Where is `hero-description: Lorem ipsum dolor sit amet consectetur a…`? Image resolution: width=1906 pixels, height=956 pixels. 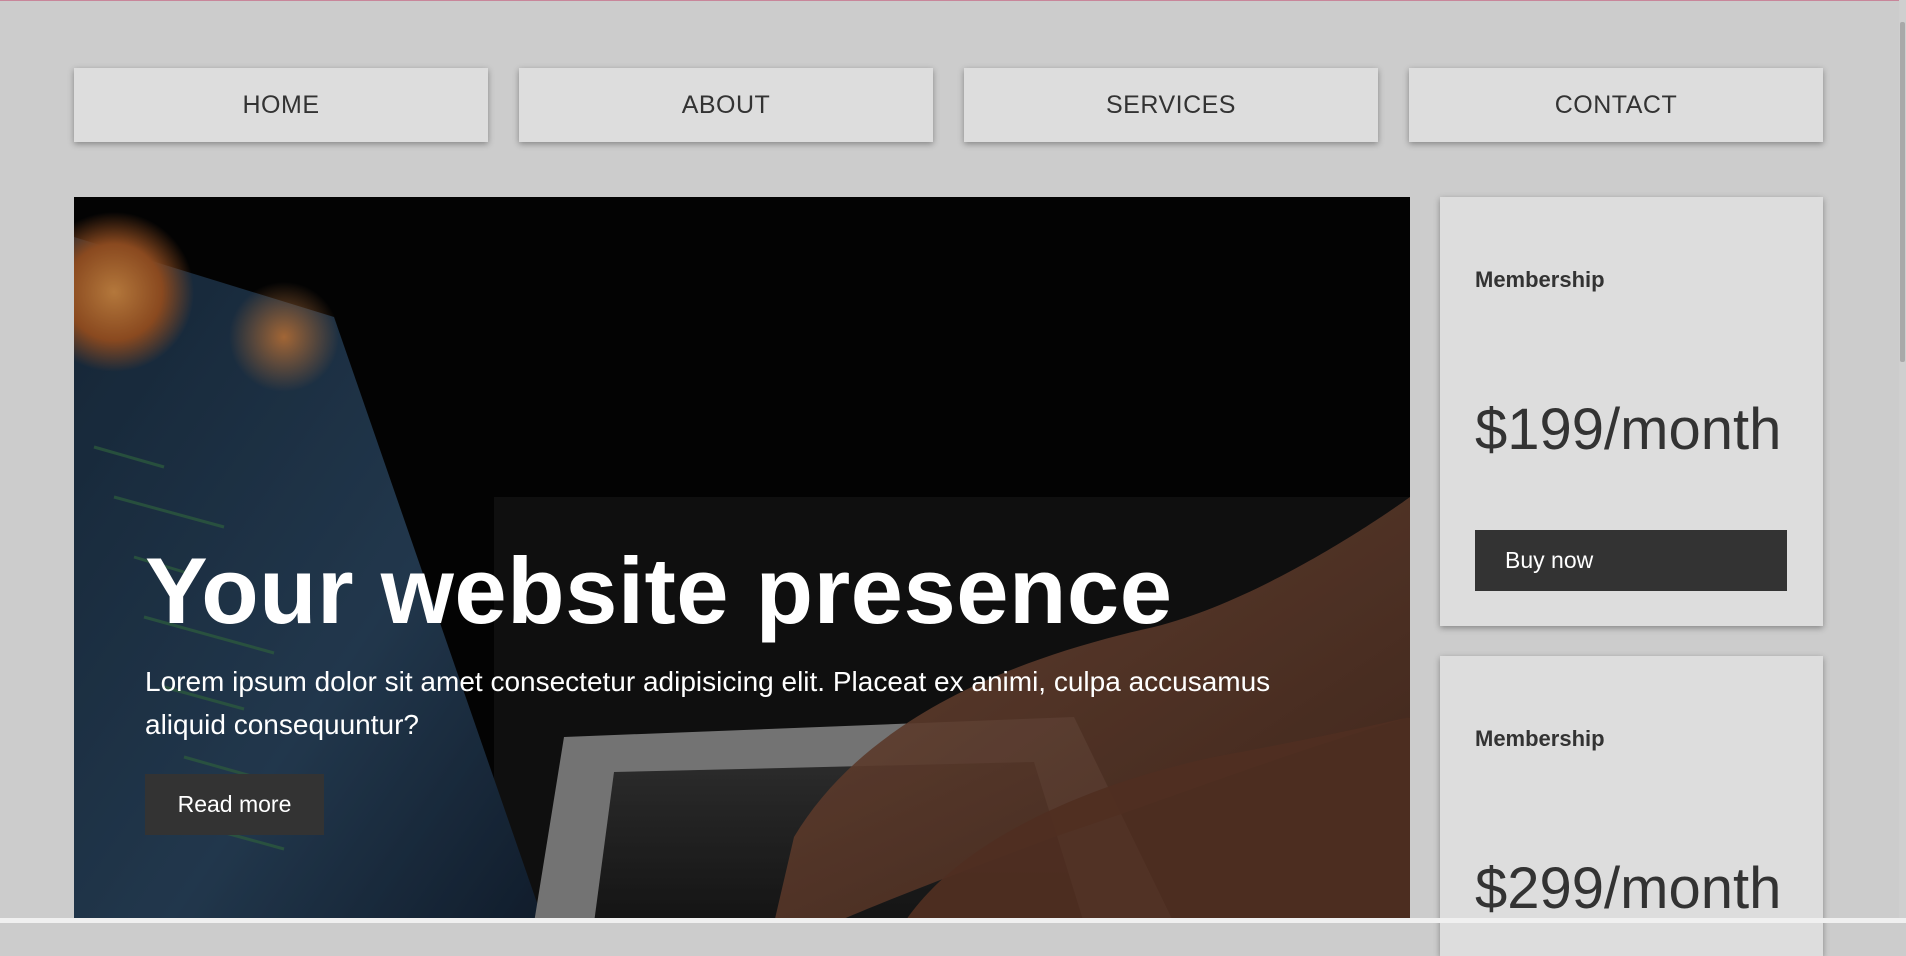
hero-description: Lorem ipsum dolor sit amet consectetur a… is located at coordinates (708, 703).